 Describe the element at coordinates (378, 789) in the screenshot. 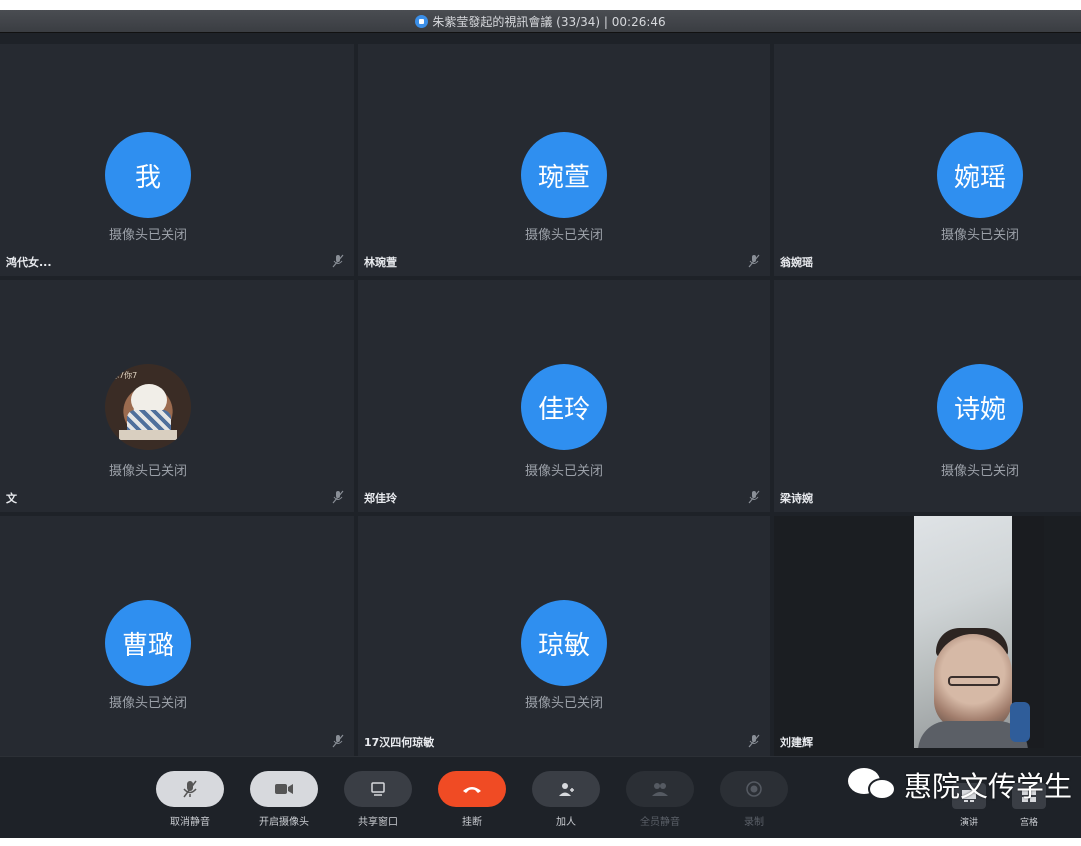

I see `share-screen-icon` at that location.